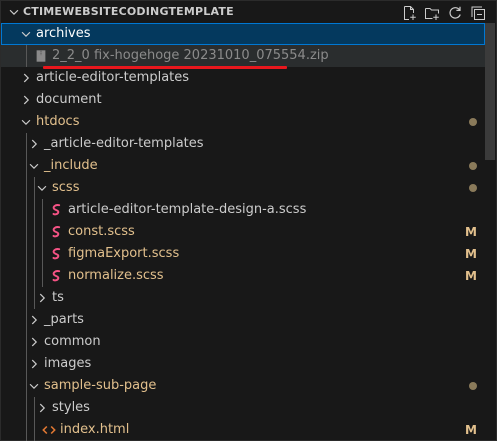 Image resolution: width=497 pixels, height=441 pixels. What do you see at coordinates (243, 364) in the screenshot?
I see `tree-item-folder: images` at bounding box center [243, 364].